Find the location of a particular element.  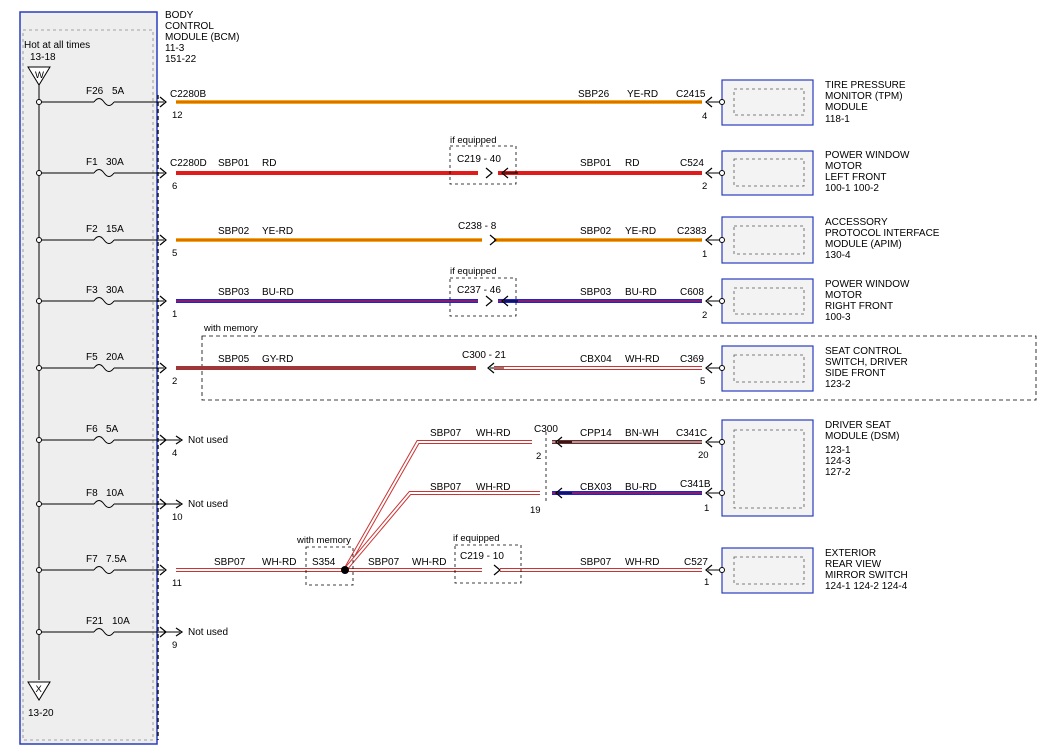

color-sbp02-left: YE-RD is located at coordinates (277, 231).